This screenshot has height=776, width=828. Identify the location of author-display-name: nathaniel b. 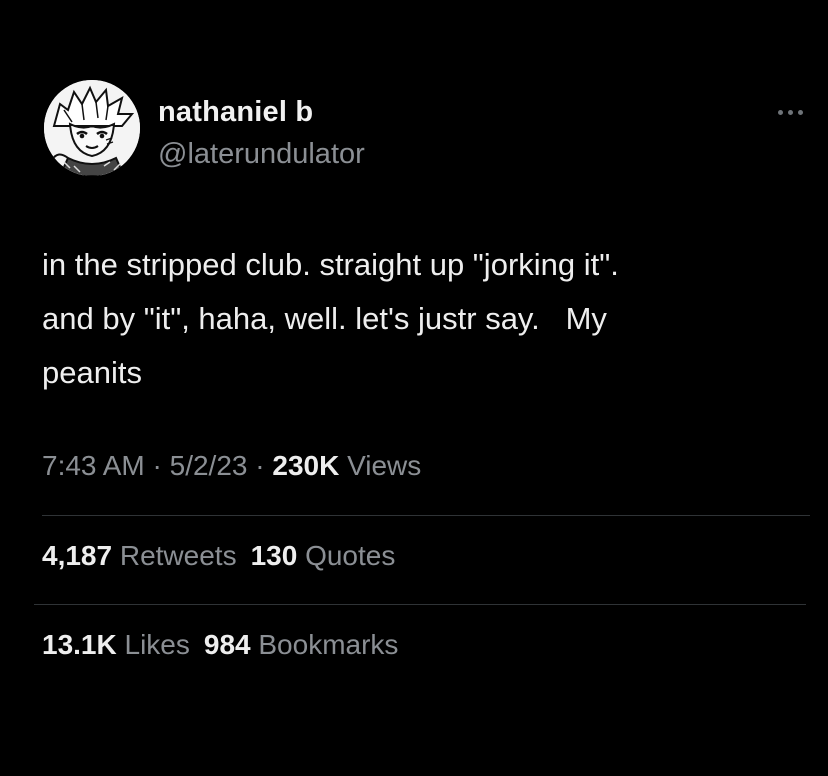
(235, 112).